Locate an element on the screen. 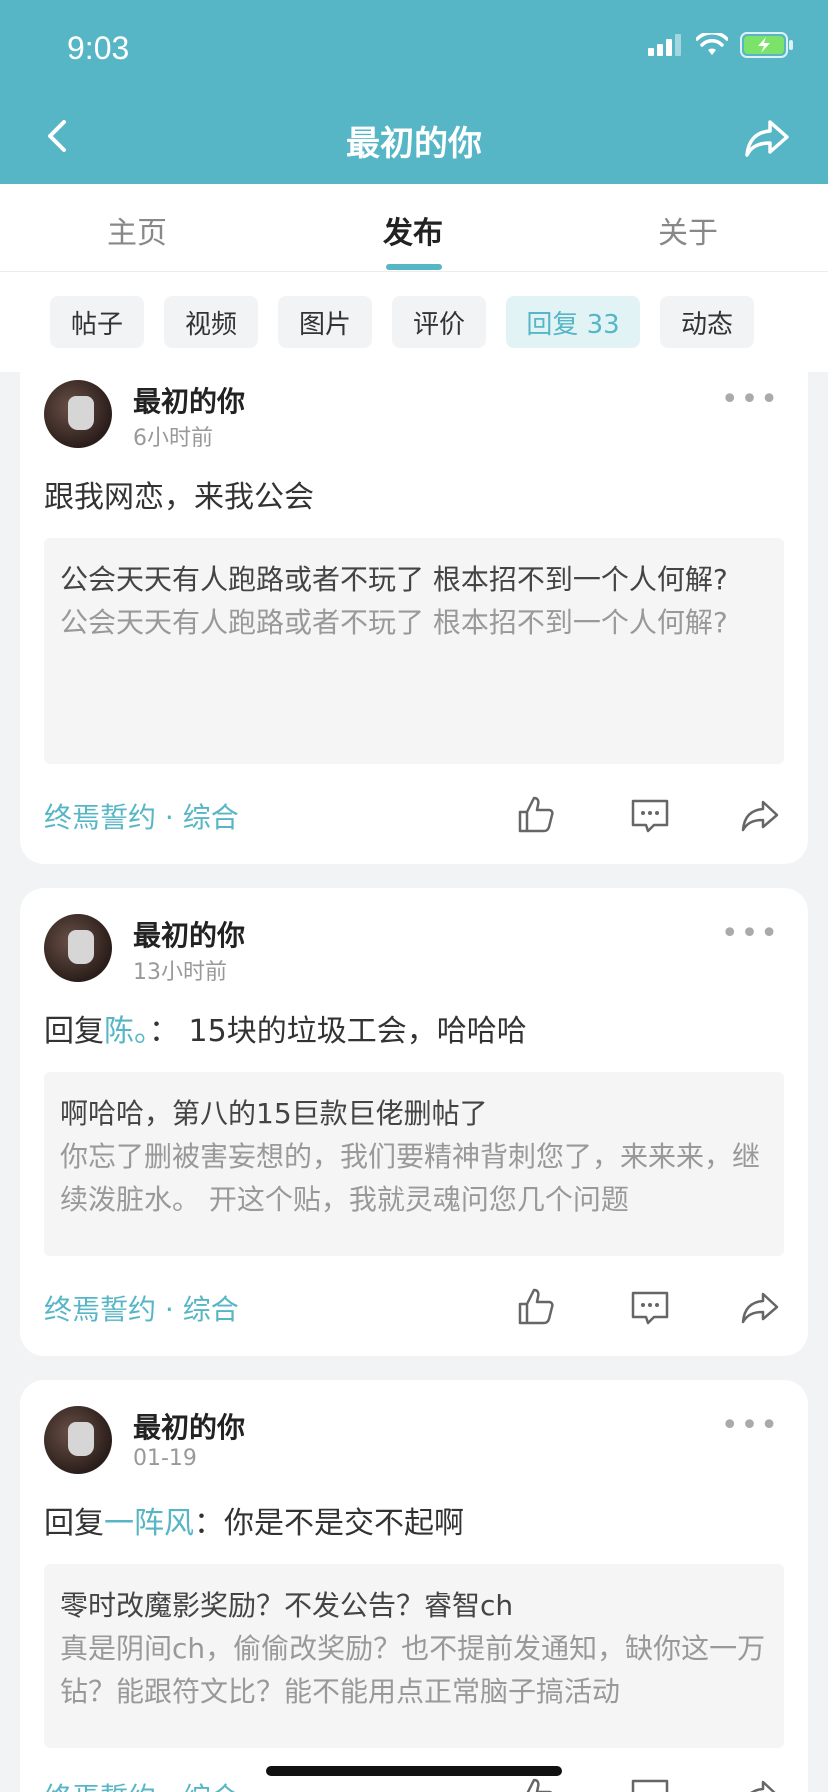  post-time: 01-19 is located at coordinates (165, 1458).